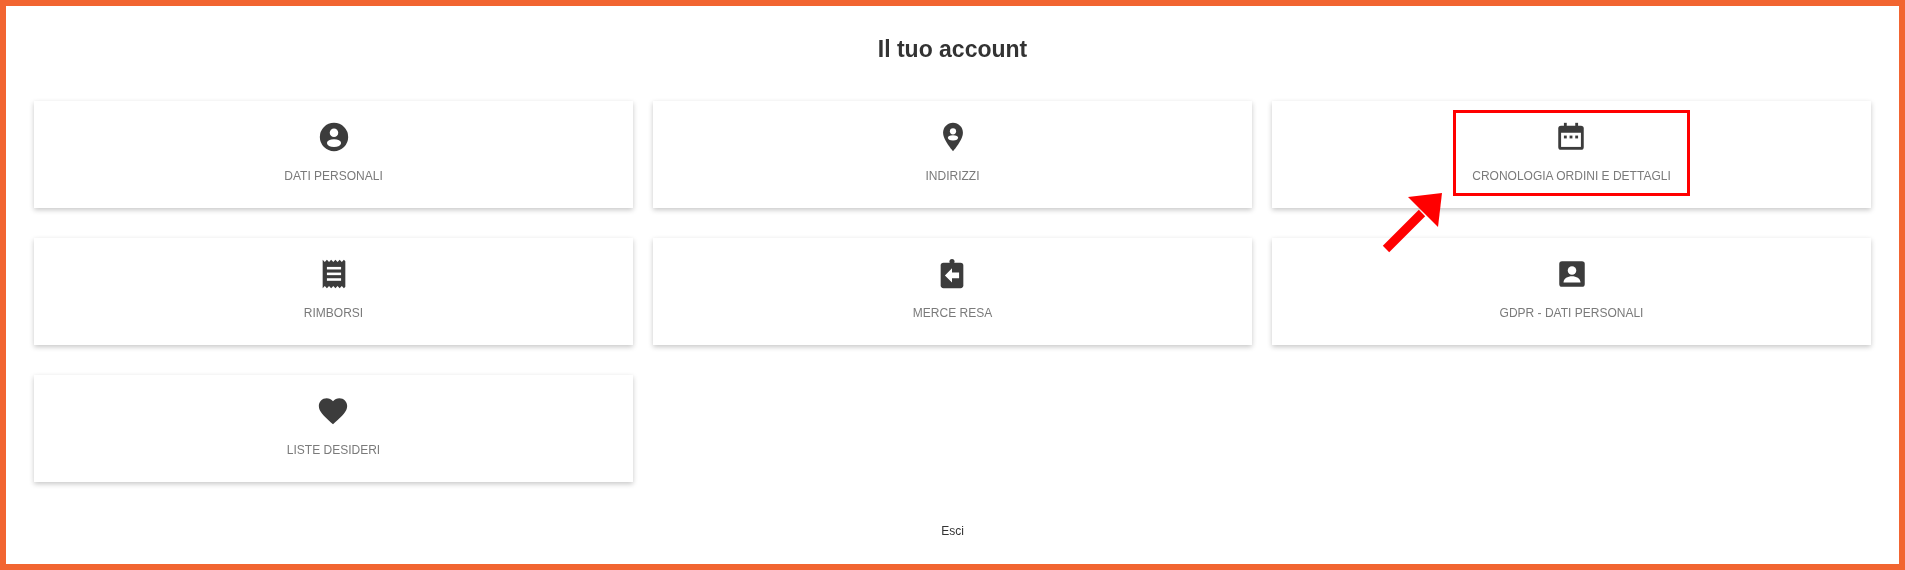 The height and width of the screenshot is (570, 1905). What do you see at coordinates (1571, 313) in the screenshot?
I see `card-label: GDPR - DATI PERSONALI` at bounding box center [1571, 313].